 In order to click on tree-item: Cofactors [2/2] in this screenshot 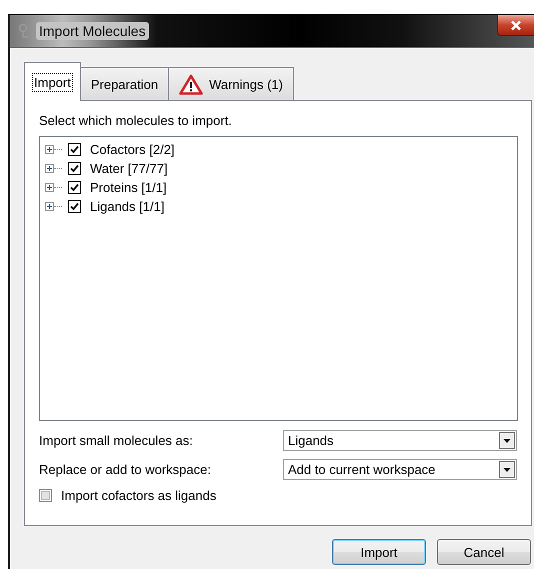, I will do `click(132, 149)`.